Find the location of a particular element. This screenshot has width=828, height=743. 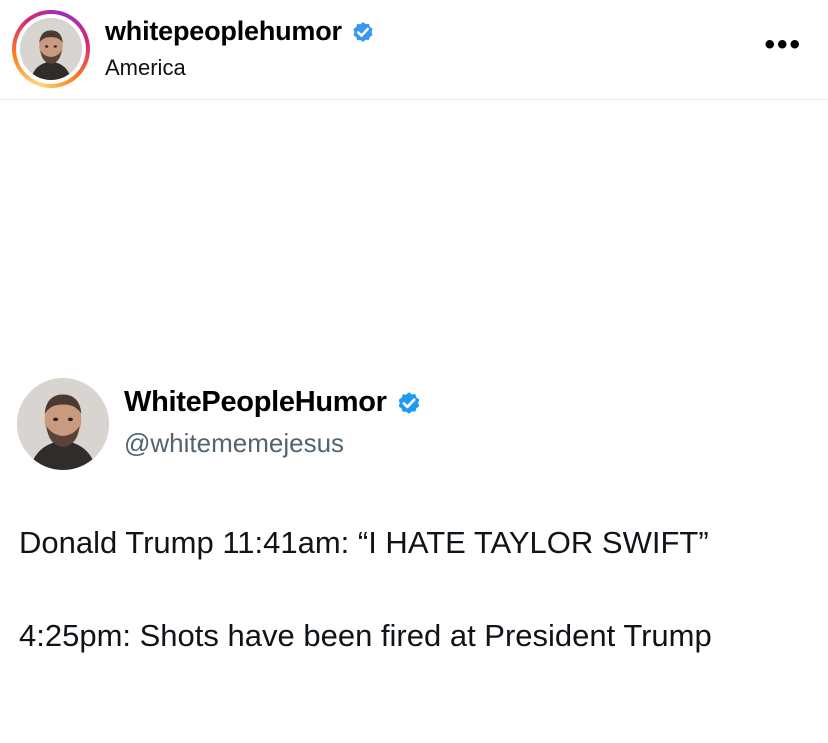

username: whitepeoplehumor is located at coordinates (223, 31).